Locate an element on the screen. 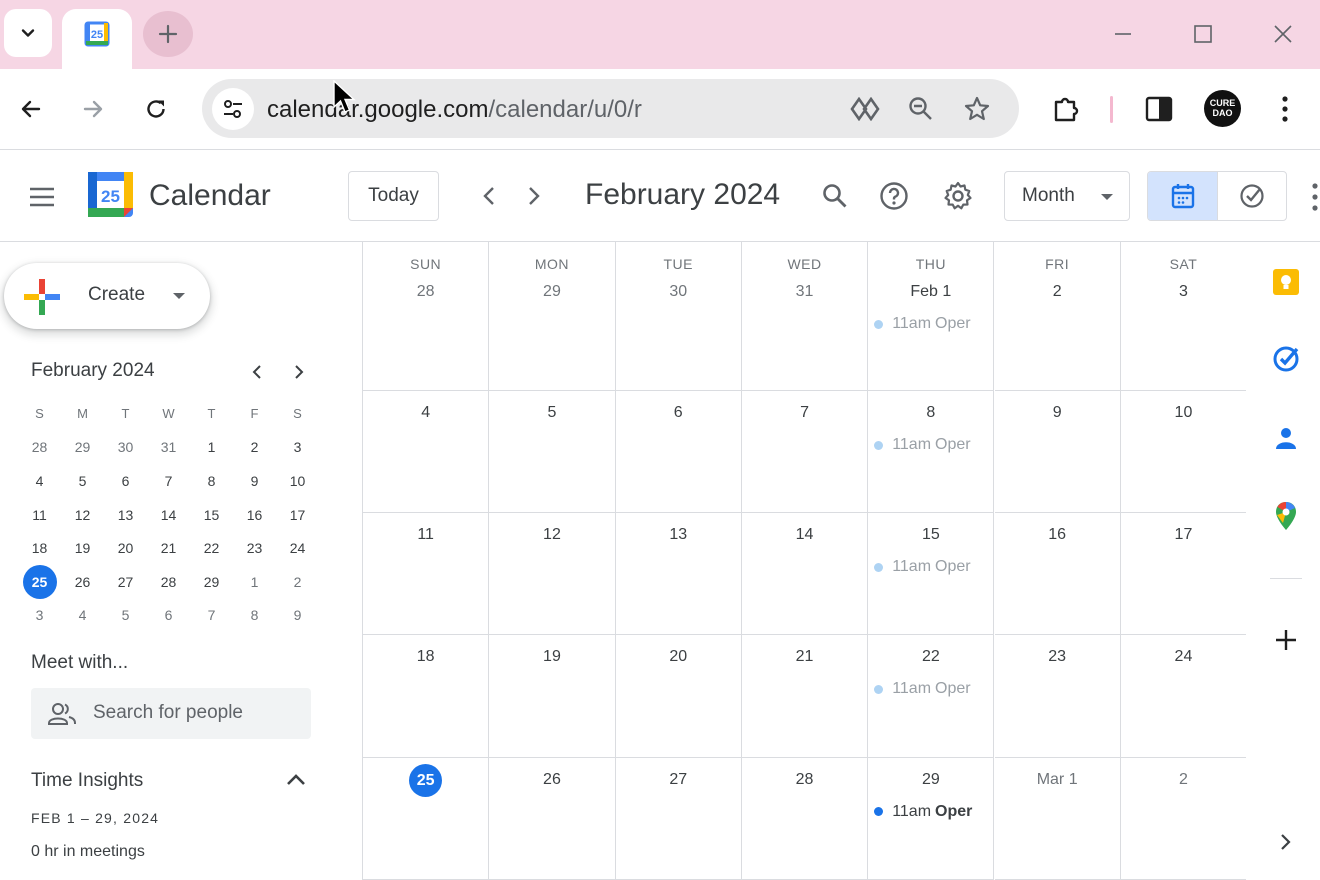  event-chip: 11am Oper is located at coordinates (933, 689).